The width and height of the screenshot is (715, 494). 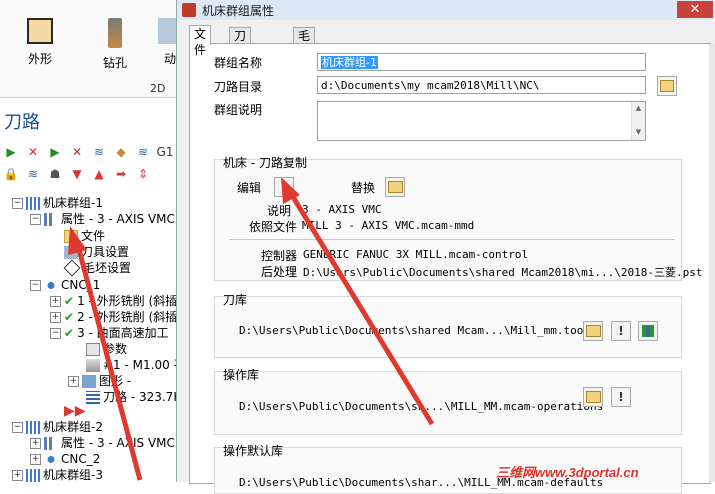 I want to click on tree-node-geometry: + 图形 -, so click(x=99, y=381).